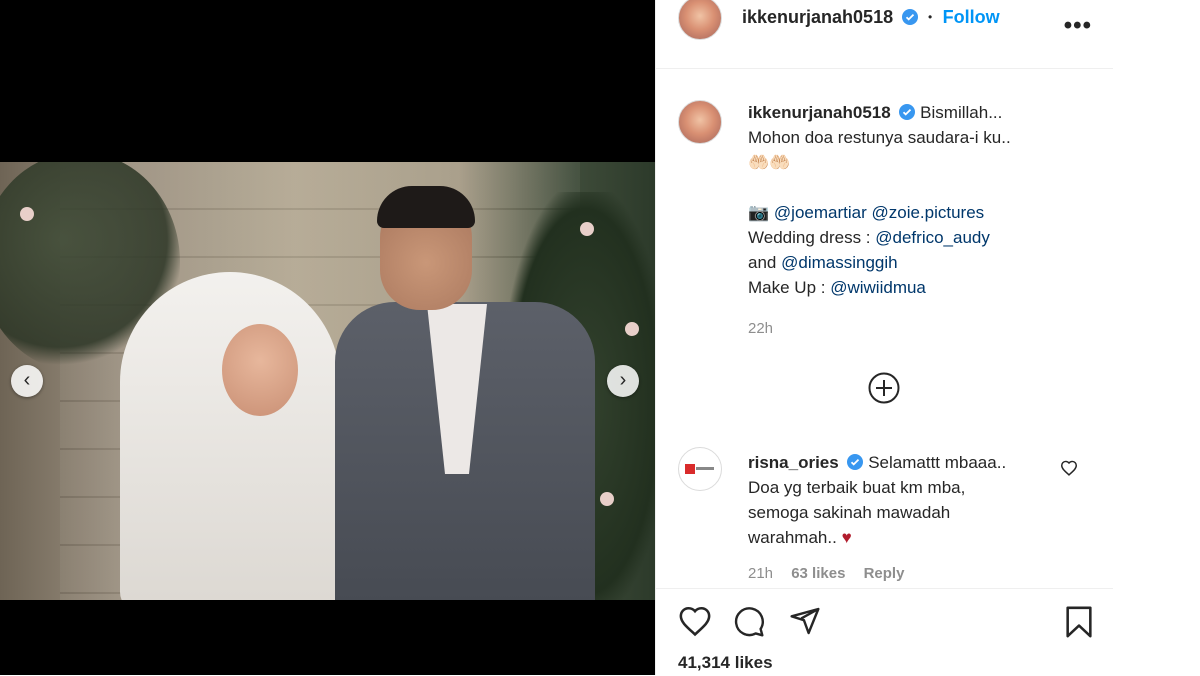  Describe the element at coordinates (819, 112) in the screenshot. I see `caption-username: ikkenurjanah0518` at that location.